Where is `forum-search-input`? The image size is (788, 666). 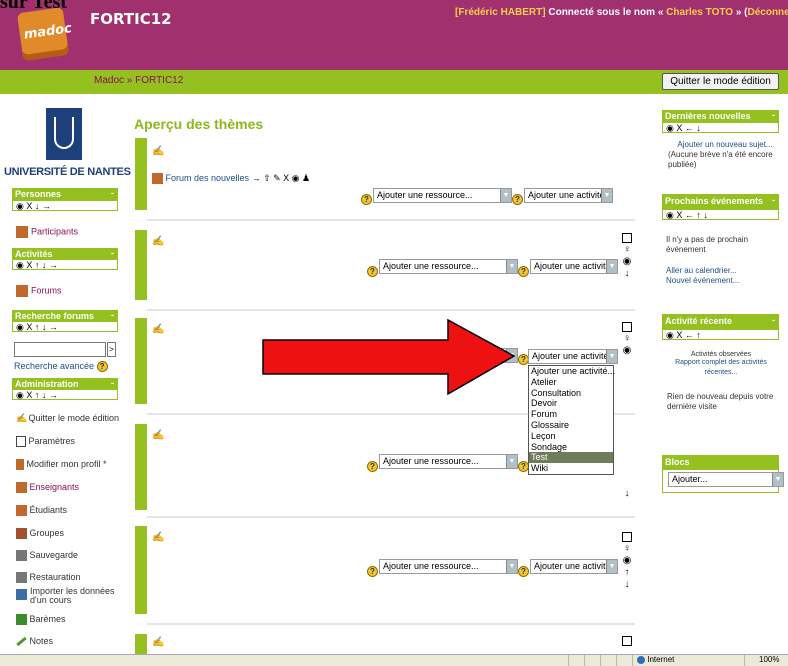 forum-search-input is located at coordinates (60, 349).